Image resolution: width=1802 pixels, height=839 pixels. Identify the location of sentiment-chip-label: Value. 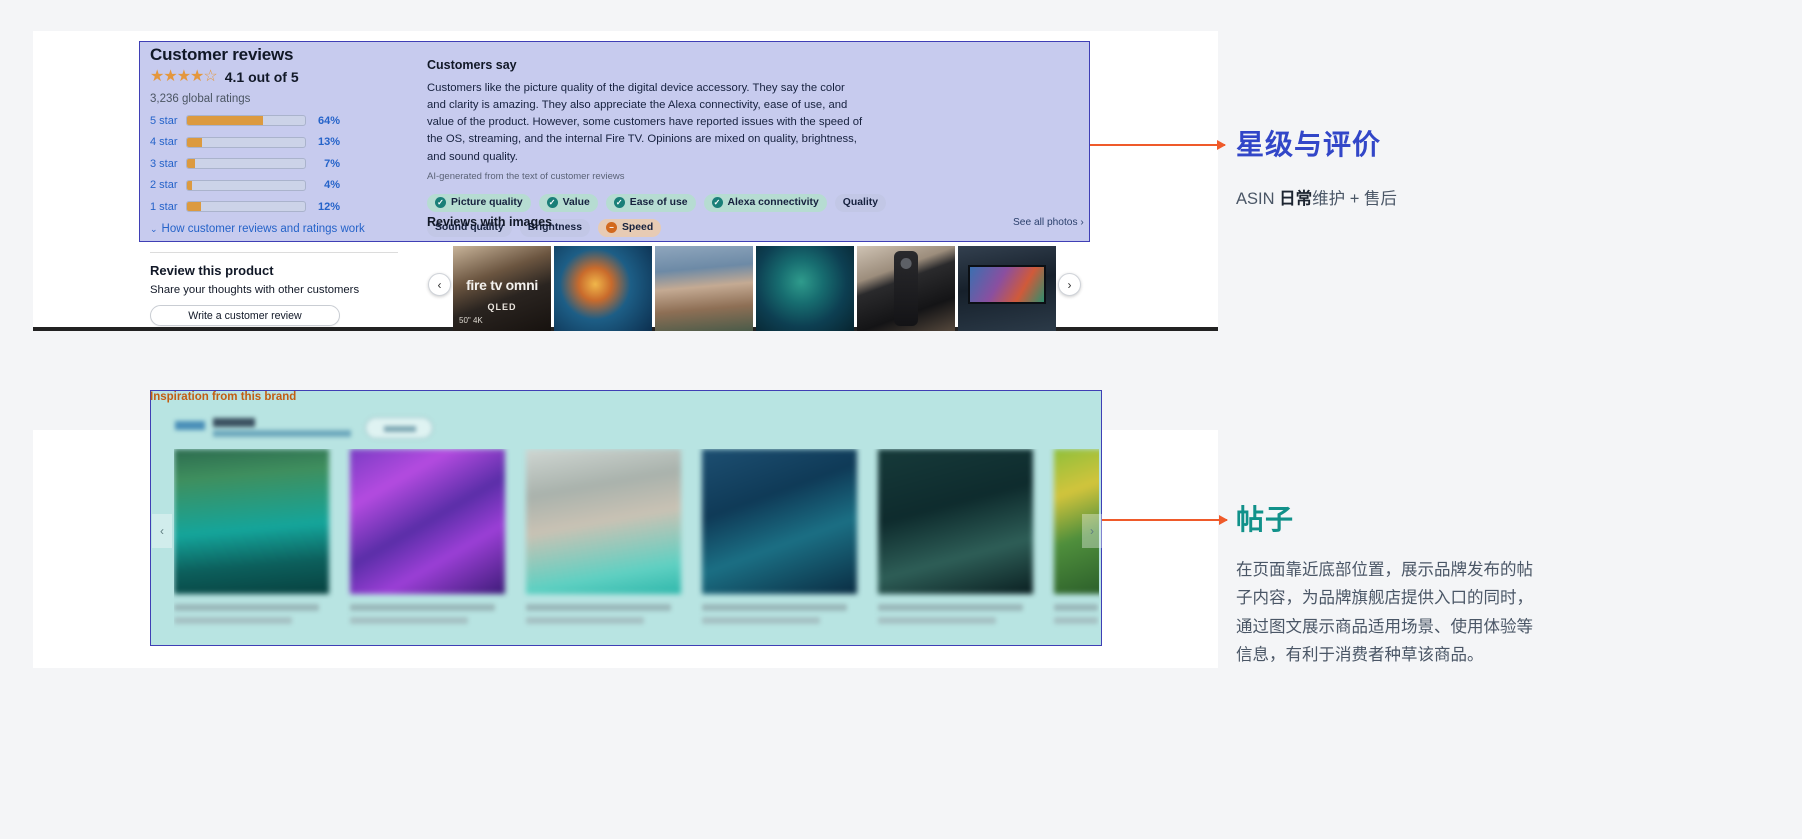
(576, 203).